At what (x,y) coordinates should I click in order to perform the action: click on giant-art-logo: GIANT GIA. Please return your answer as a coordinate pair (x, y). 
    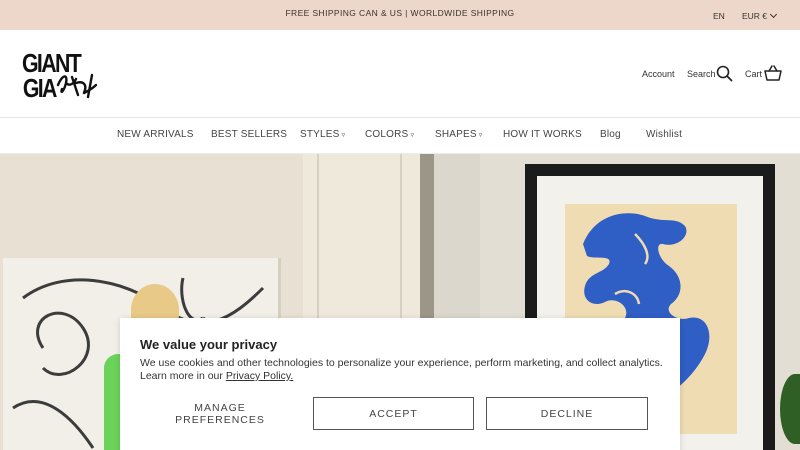
    Looking at the image, I should click on (62, 74).